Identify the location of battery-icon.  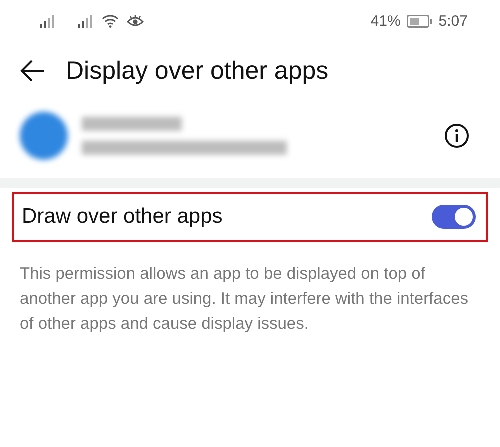
(419, 21).